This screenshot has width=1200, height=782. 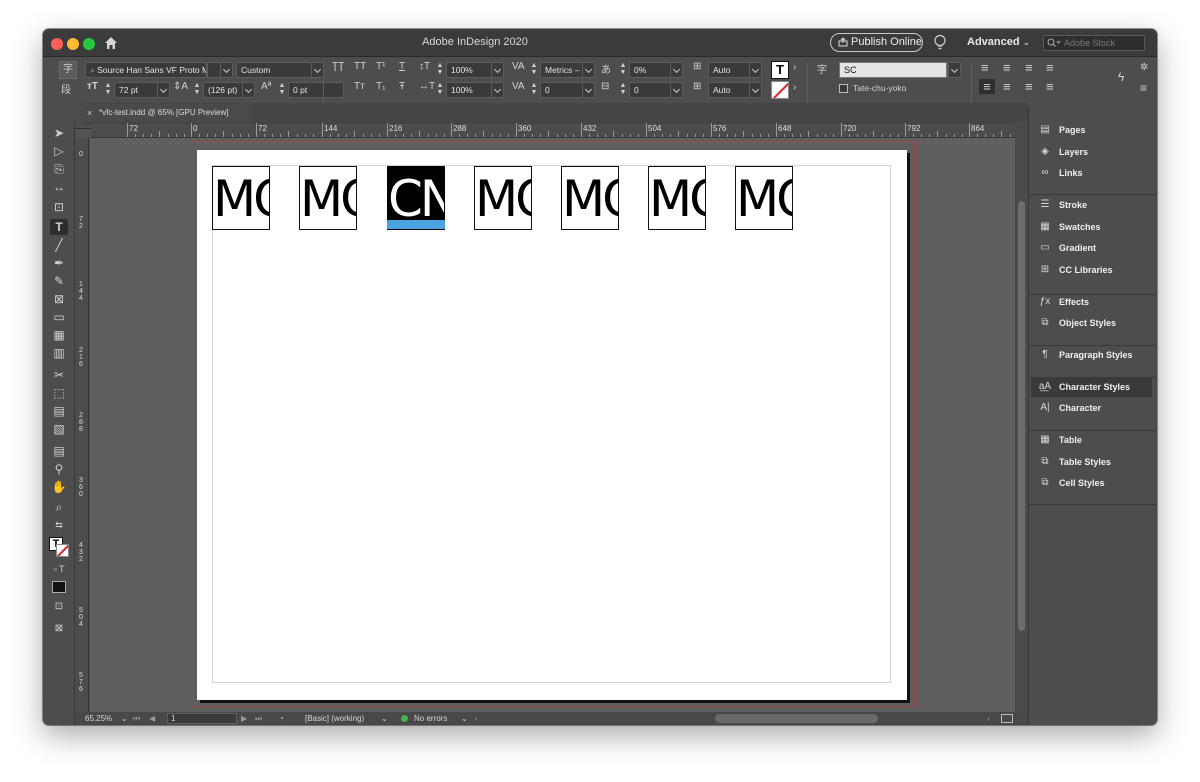 I want to click on direct-selection-tool-icon: ▷, so click(x=59, y=151).